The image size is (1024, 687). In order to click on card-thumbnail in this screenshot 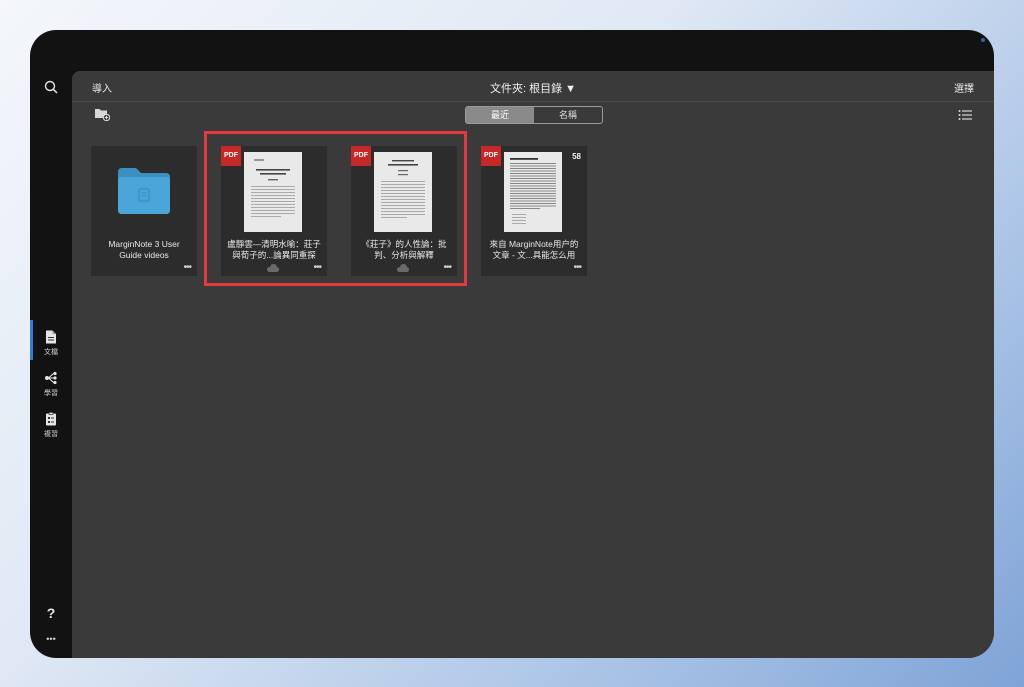, I will do `click(144, 191)`.